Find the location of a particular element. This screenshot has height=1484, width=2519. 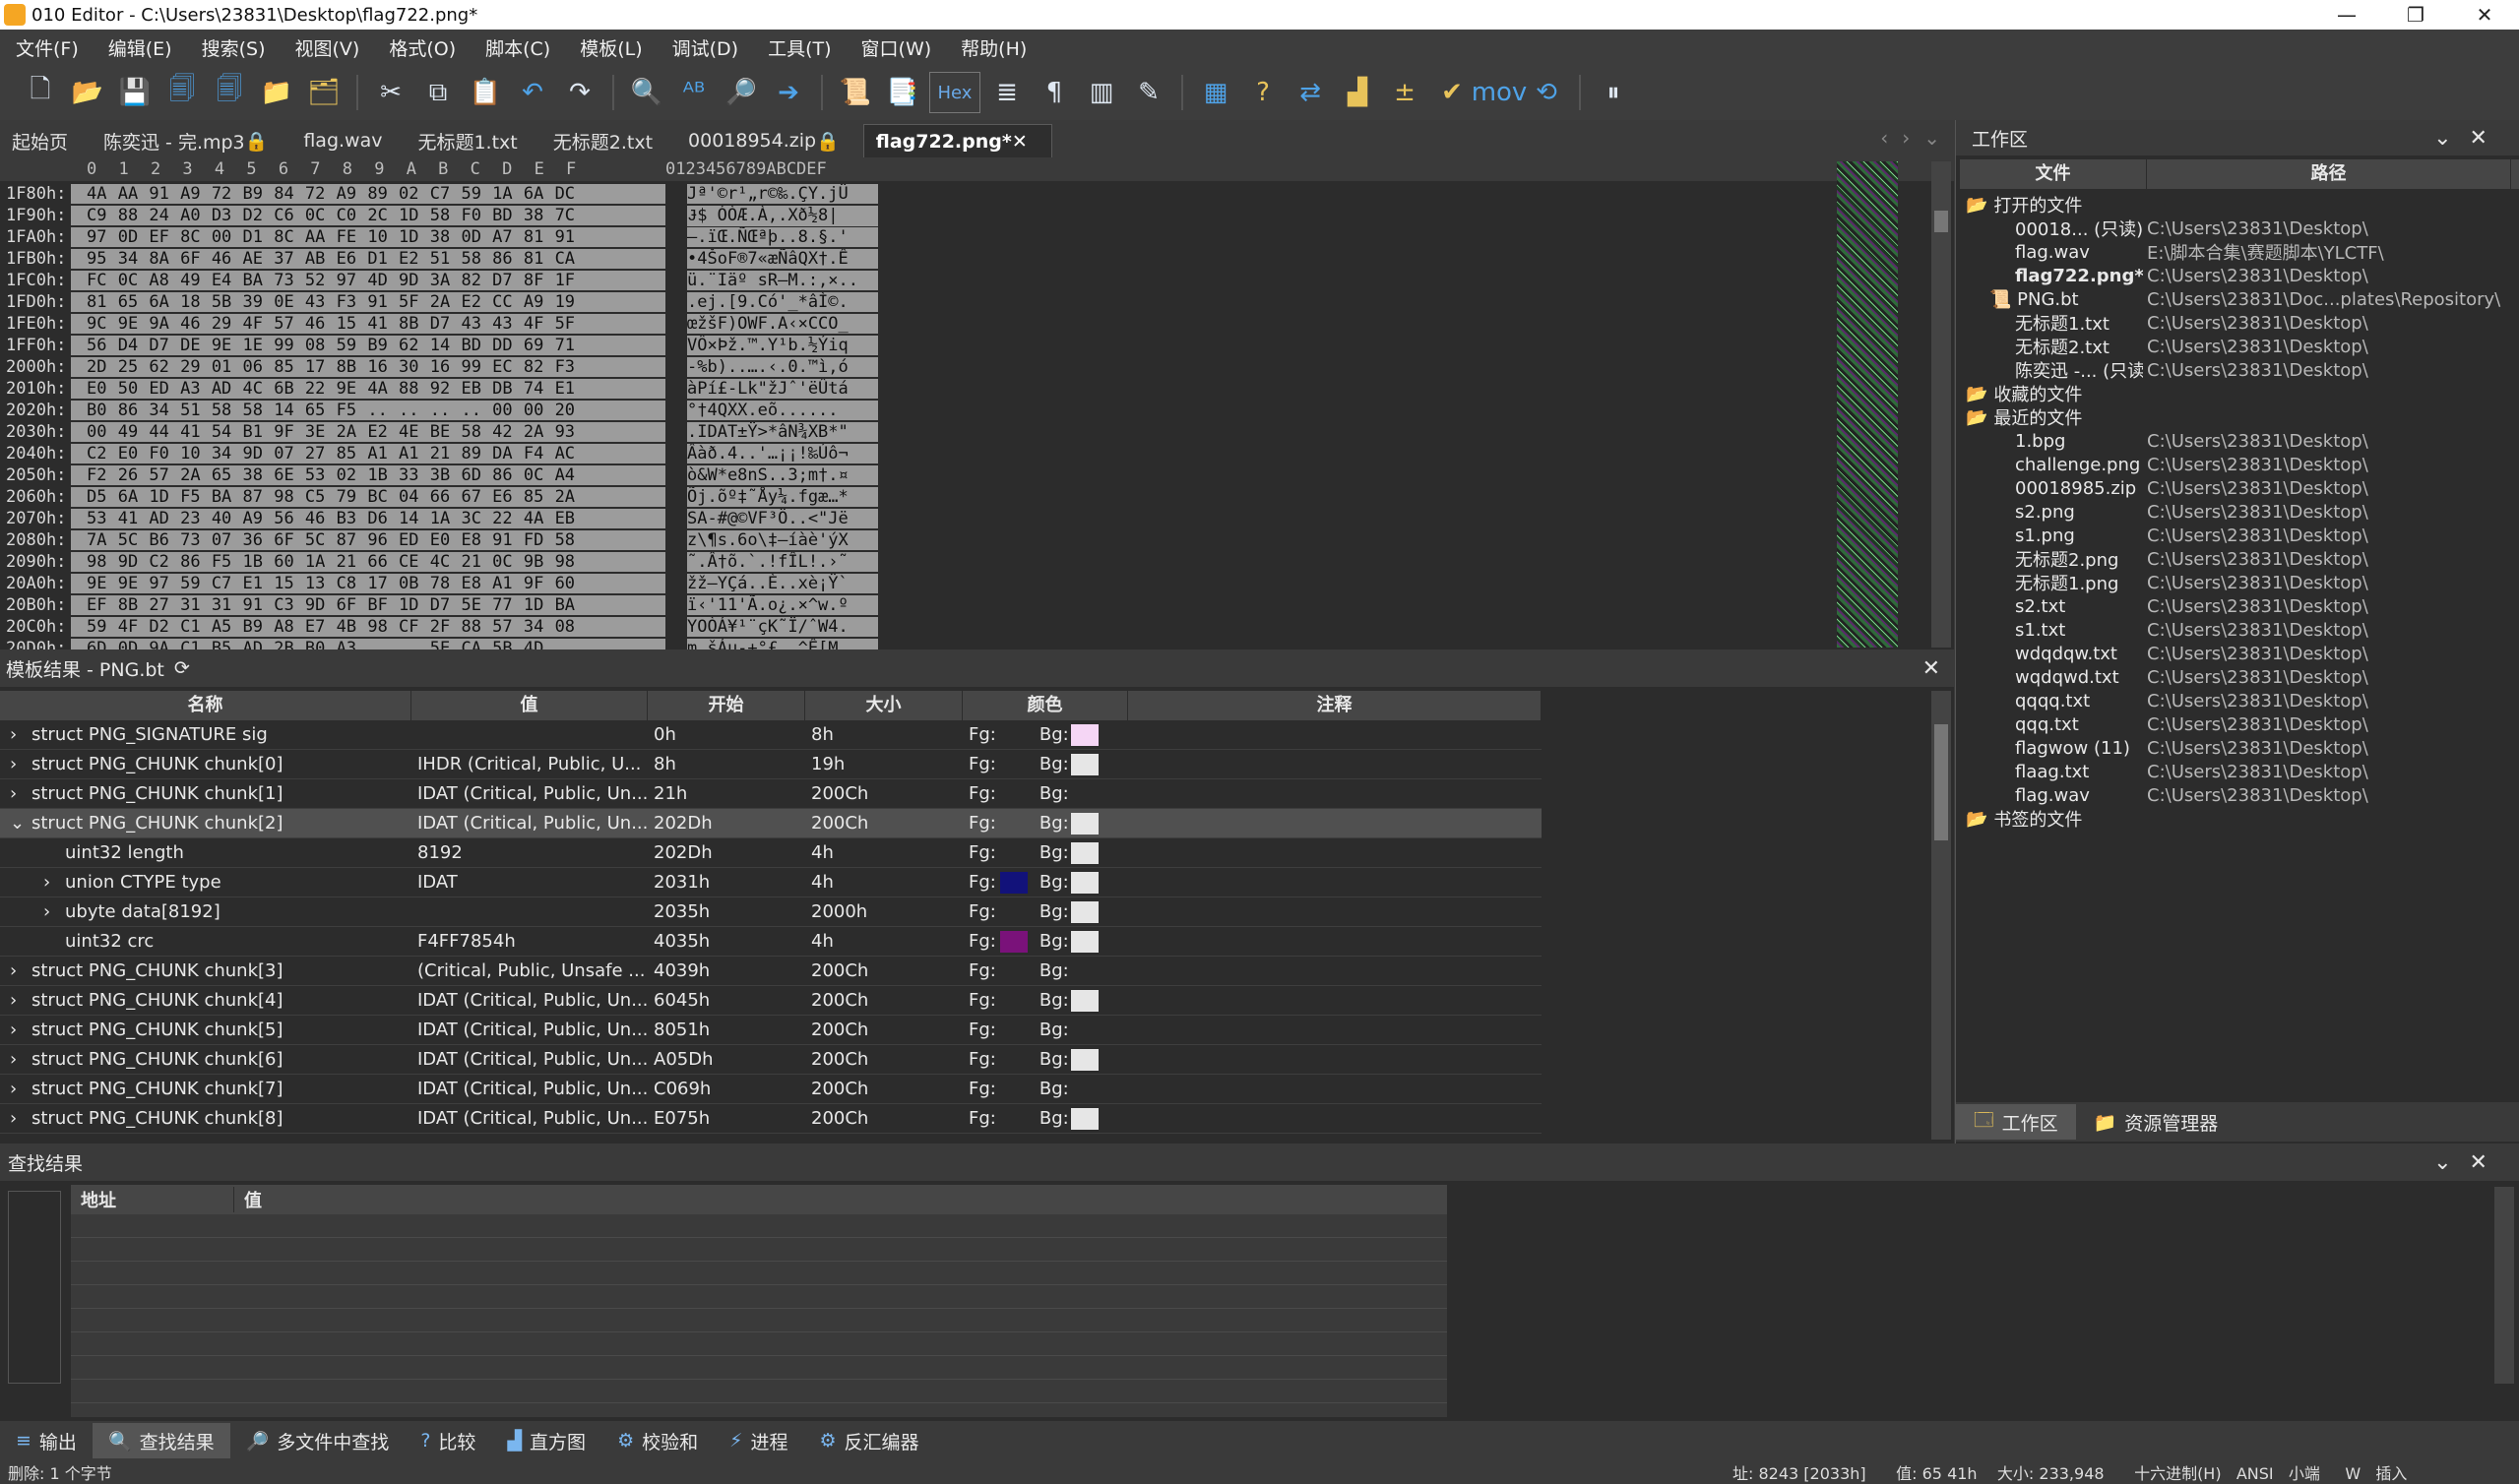

close-window-button: ✕ is located at coordinates (2484, 15).